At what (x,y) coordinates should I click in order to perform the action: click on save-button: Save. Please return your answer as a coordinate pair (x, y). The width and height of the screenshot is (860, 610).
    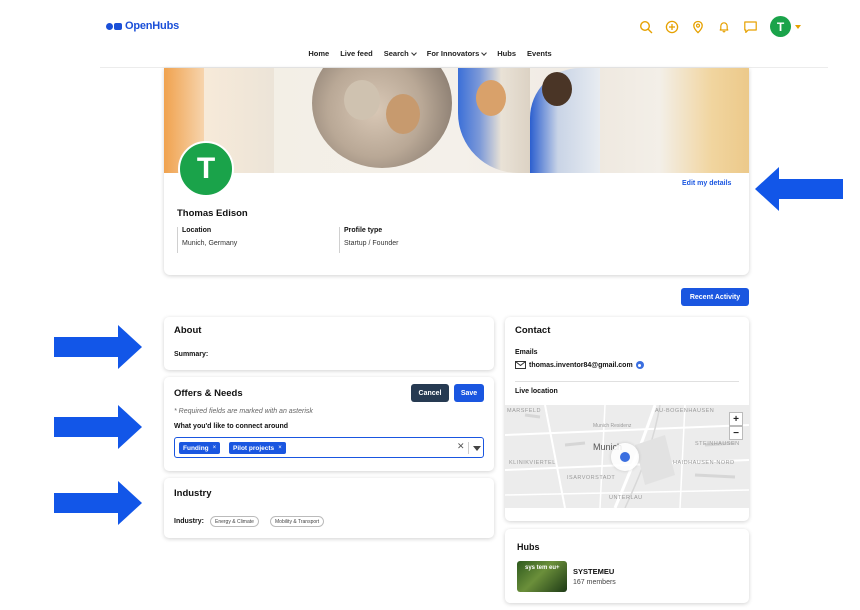
    Looking at the image, I should click on (469, 393).